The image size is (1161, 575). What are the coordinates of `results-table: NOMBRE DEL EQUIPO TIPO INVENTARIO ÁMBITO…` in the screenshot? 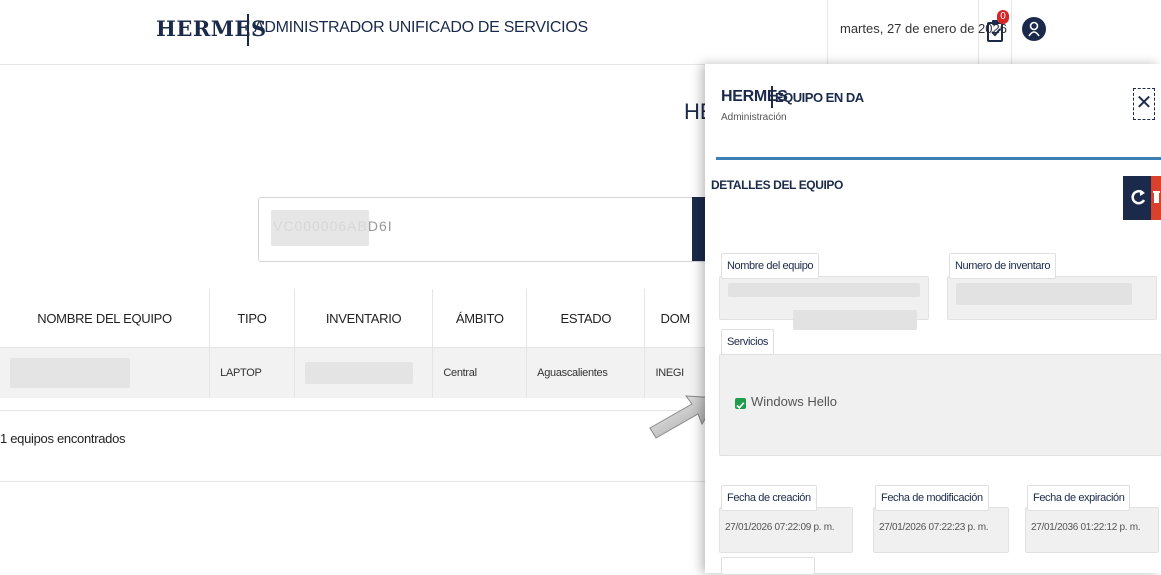 It's located at (352, 343).